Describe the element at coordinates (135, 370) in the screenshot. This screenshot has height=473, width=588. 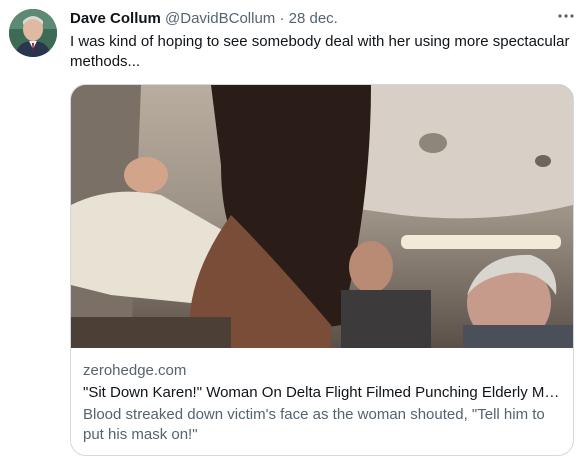
I see `card-domain: zerohedge.com` at that location.